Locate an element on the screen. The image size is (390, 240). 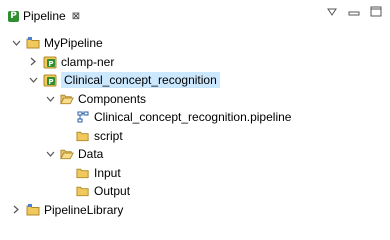
tree-item-data: Data is located at coordinates (73, 153).